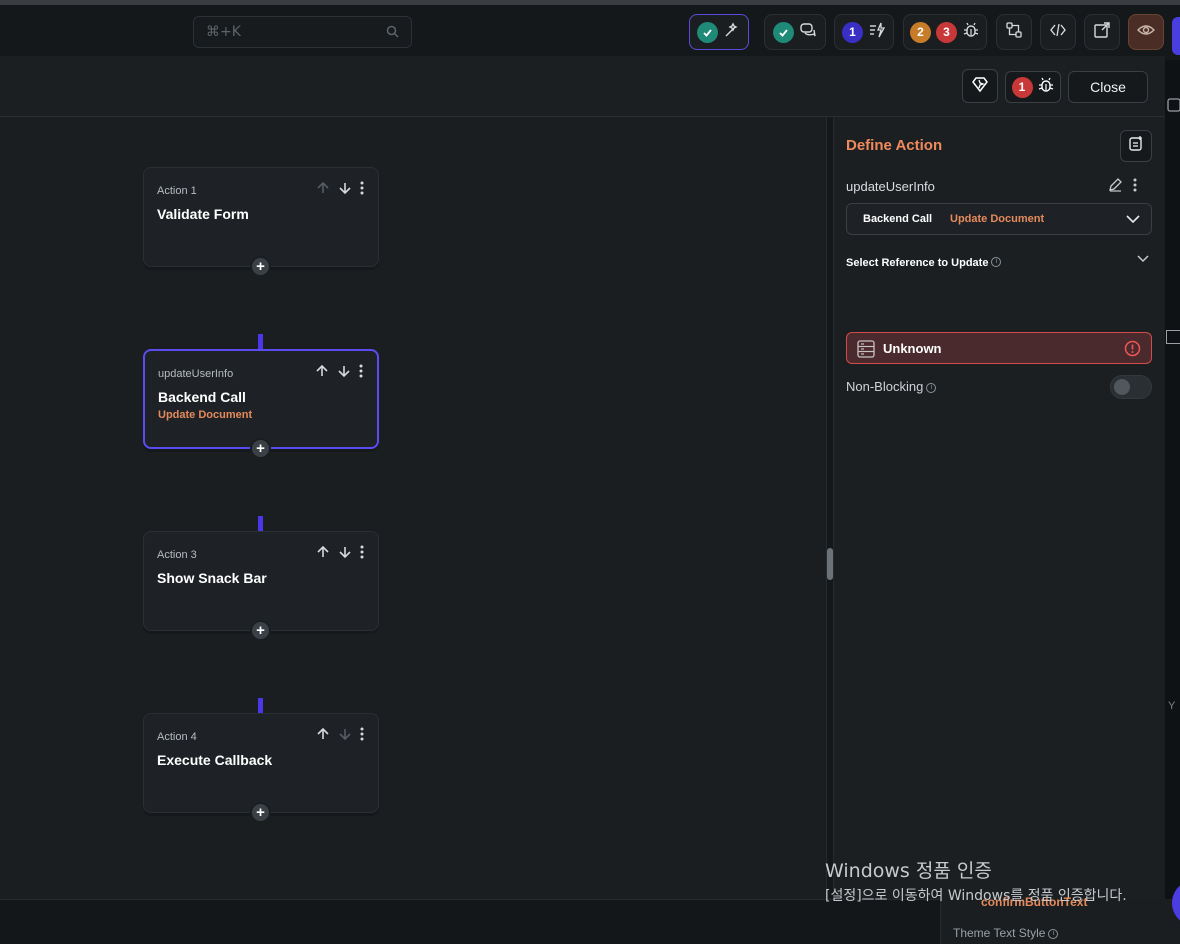 The image size is (1180, 944). I want to click on issues-button: 2 3, so click(945, 32).